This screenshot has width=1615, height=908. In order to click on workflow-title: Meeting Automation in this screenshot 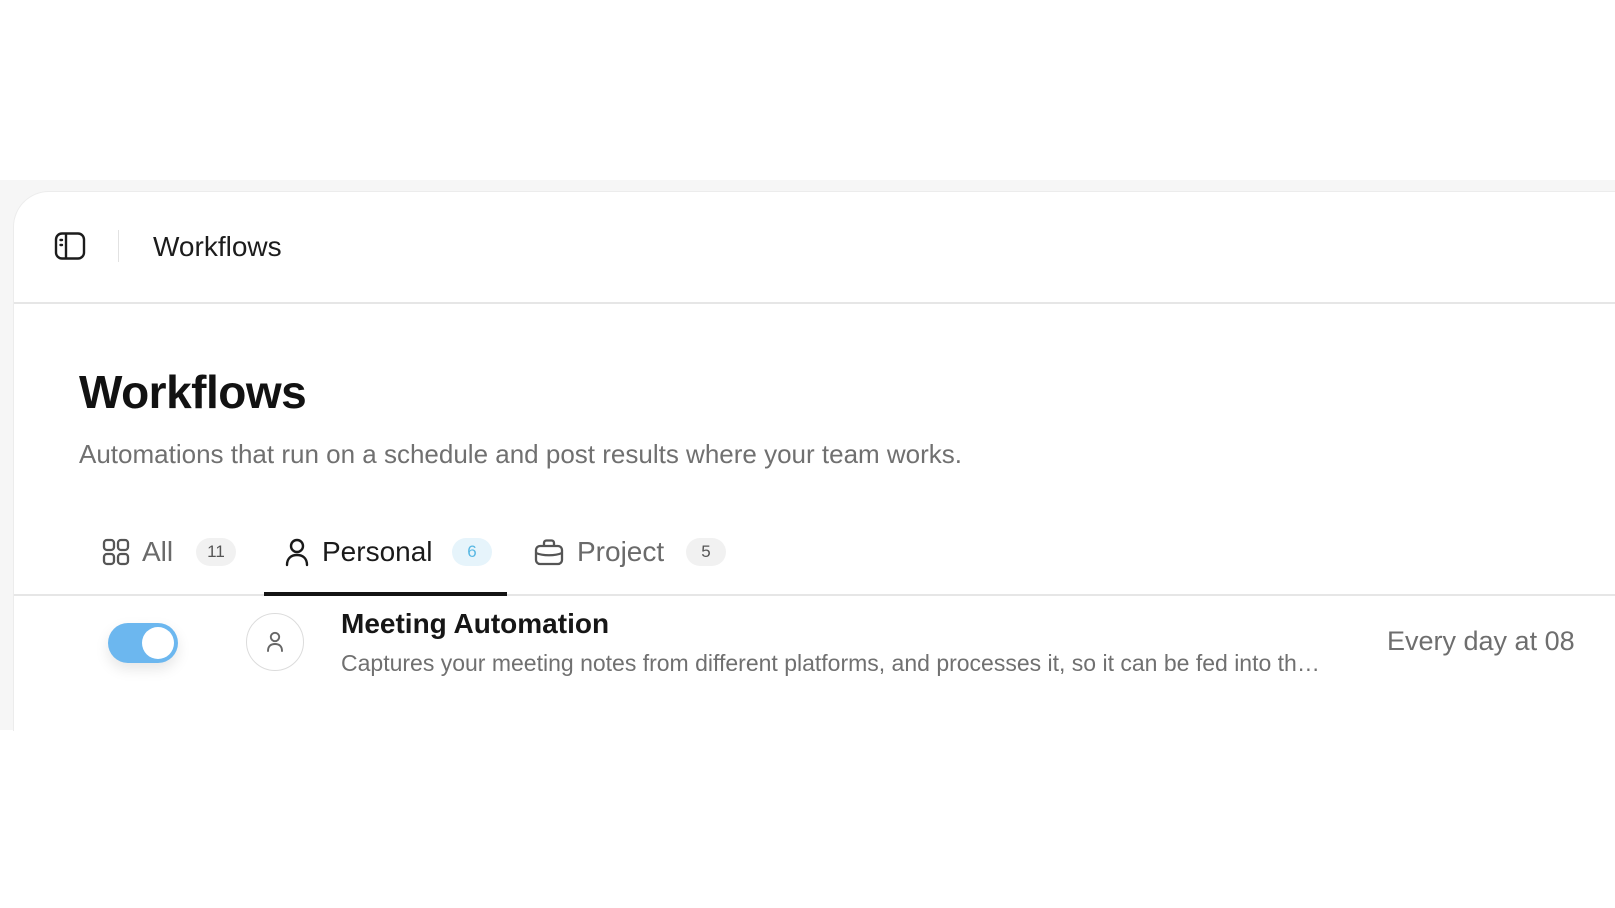, I will do `click(475, 623)`.